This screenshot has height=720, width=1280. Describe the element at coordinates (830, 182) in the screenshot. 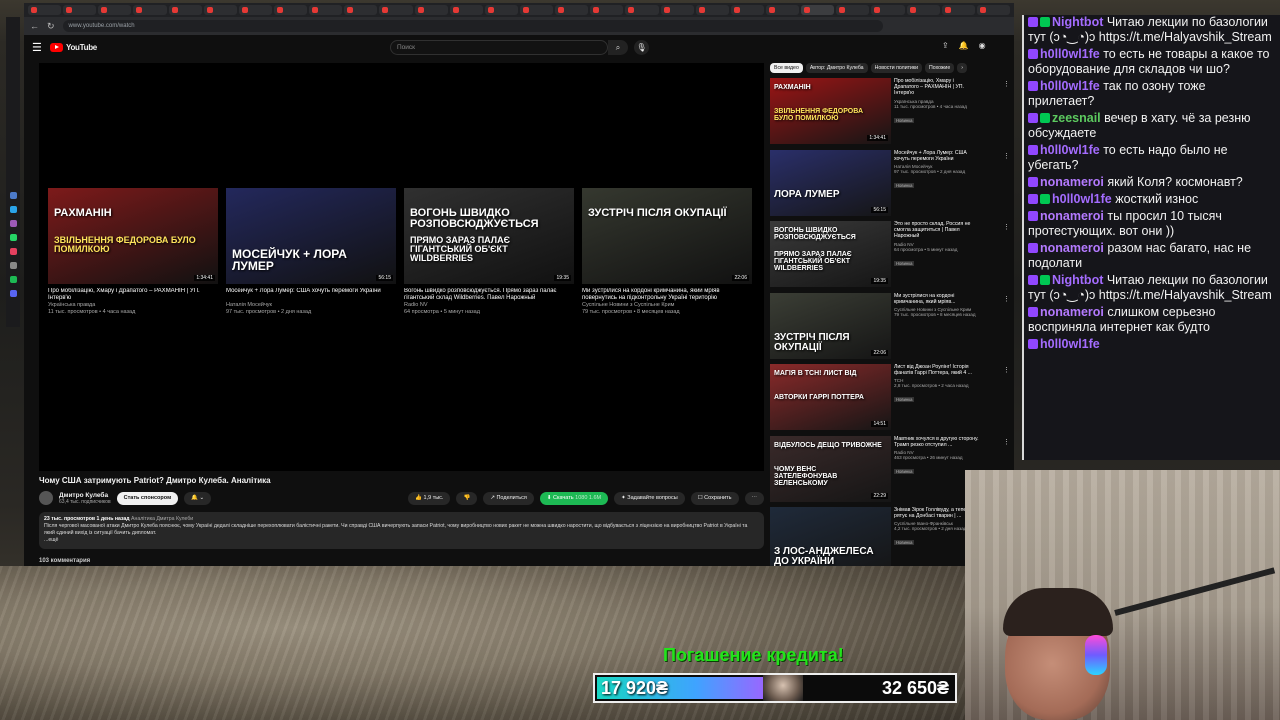

I see `recommendation-thumbnail: ЛОРА ЛУМЕР 56:15` at that location.